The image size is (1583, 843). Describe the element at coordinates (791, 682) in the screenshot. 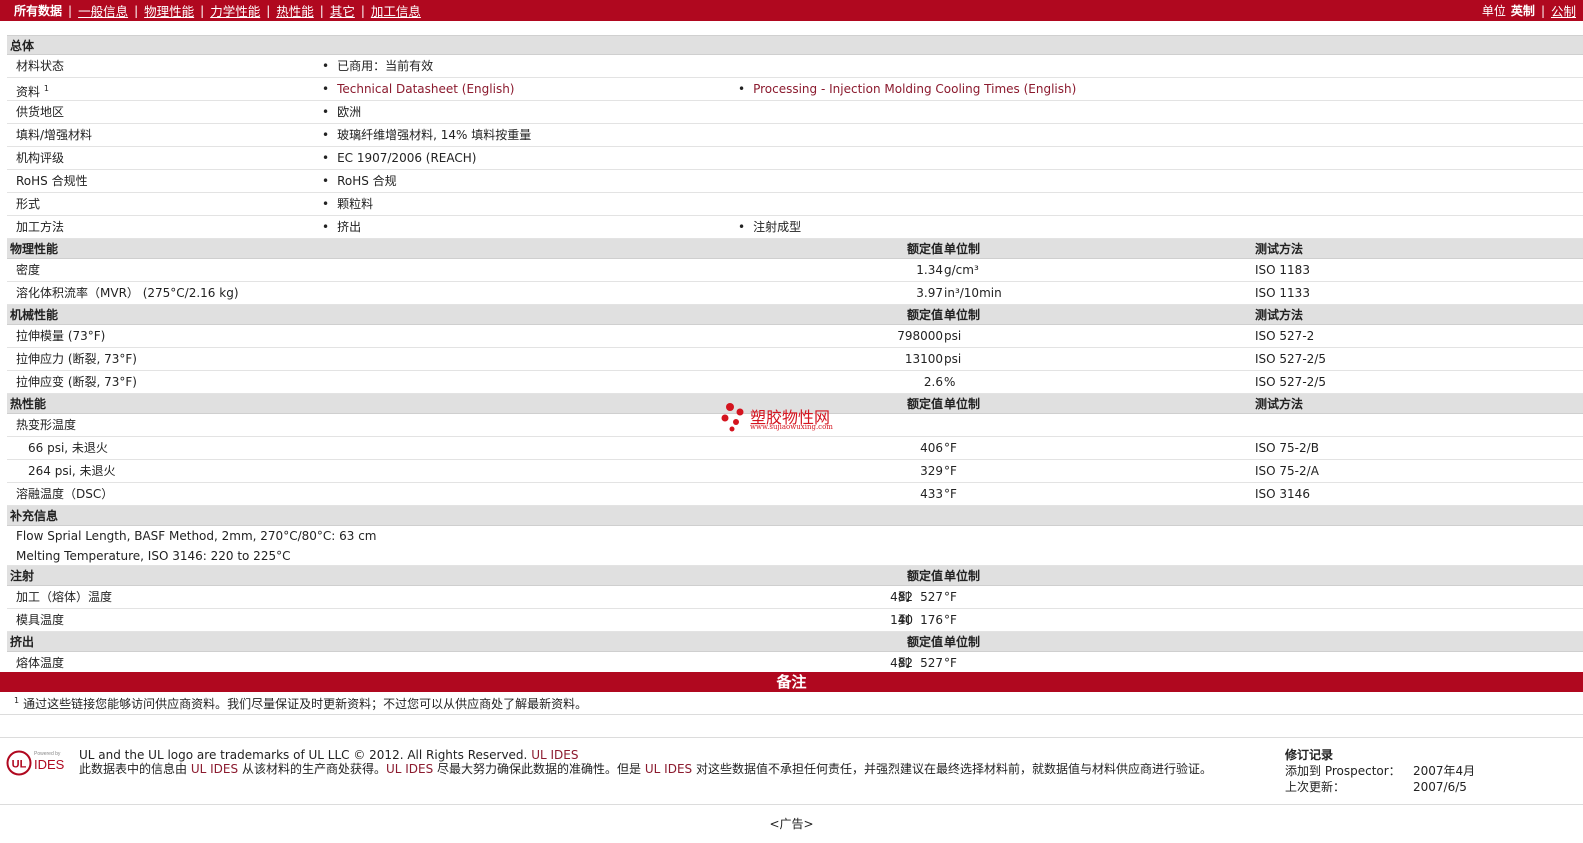

I see `notes-header: 备注` at that location.